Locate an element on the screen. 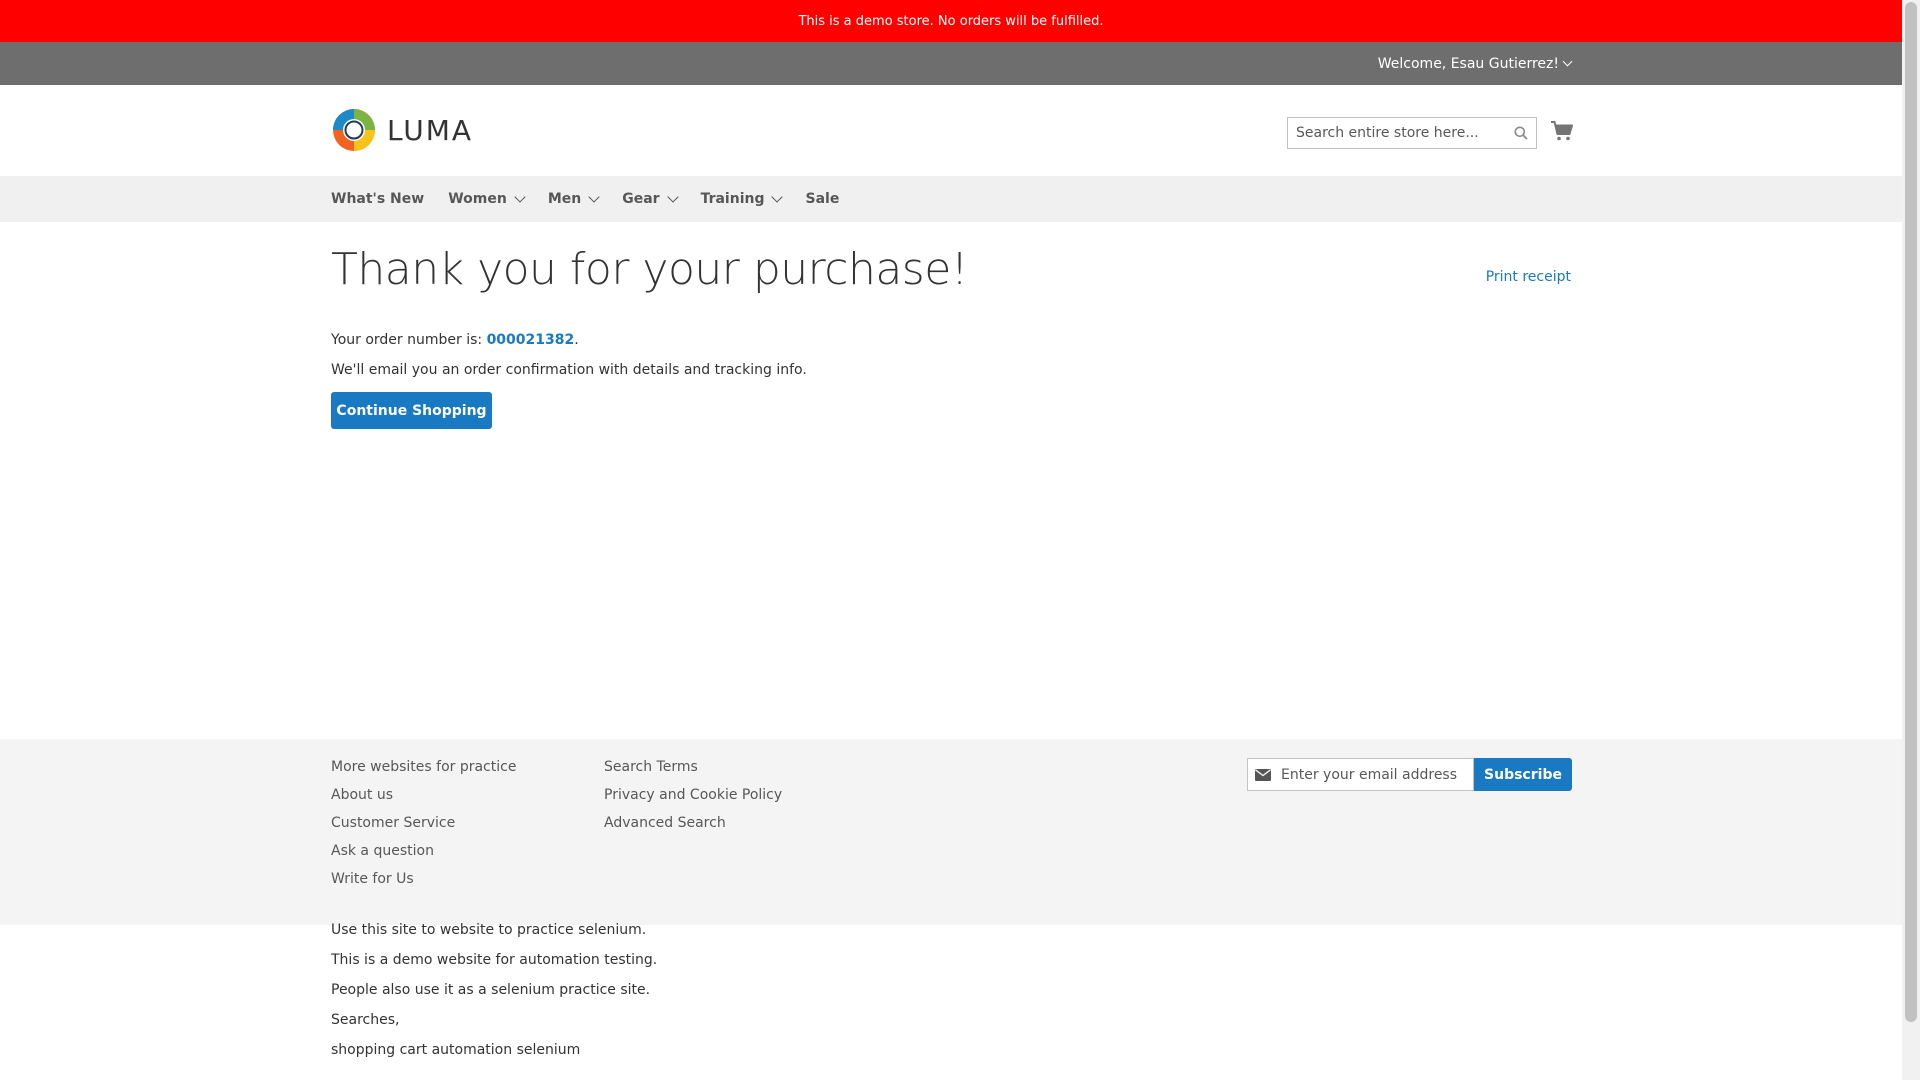  nav-item-label: Gear is located at coordinates (641, 199).